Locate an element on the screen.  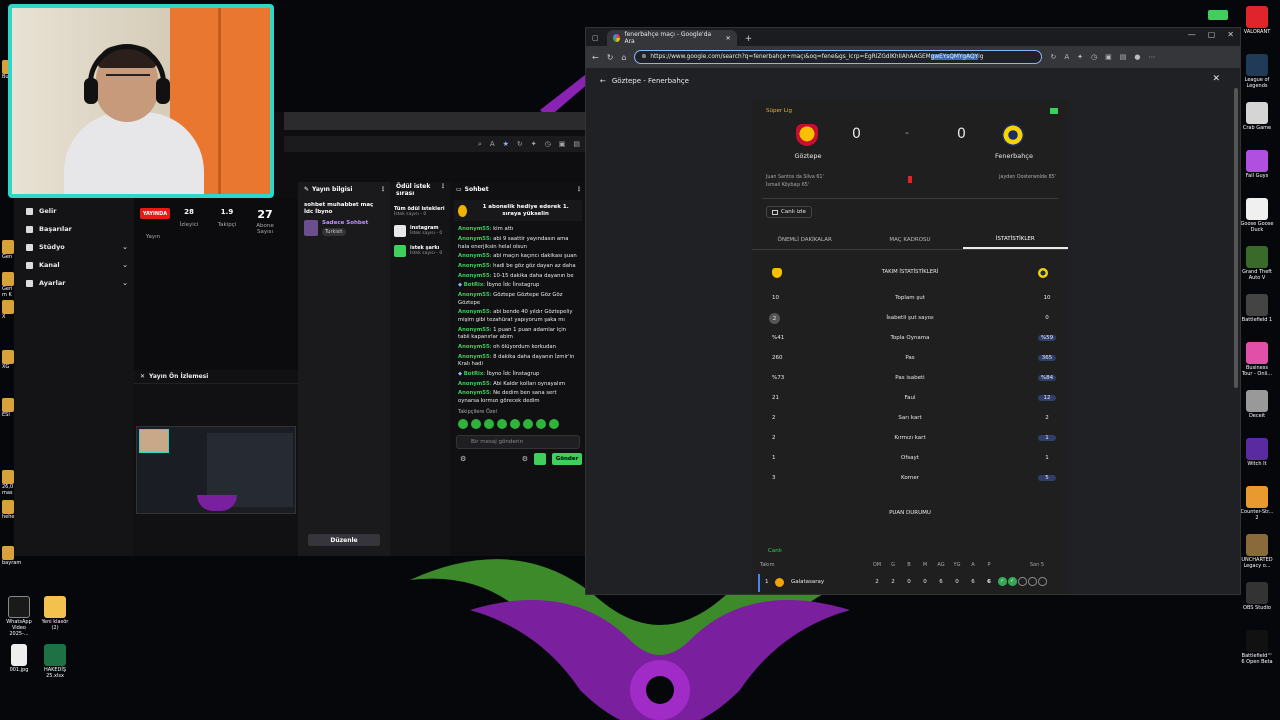
desktop-icon-app: Grand Theft Auto V is located at coordinates (1257, 264).